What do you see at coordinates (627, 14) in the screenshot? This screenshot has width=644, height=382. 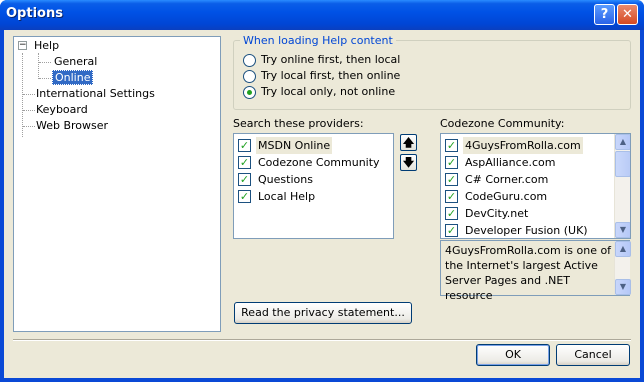 I see `close-button: ✕` at bounding box center [627, 14].